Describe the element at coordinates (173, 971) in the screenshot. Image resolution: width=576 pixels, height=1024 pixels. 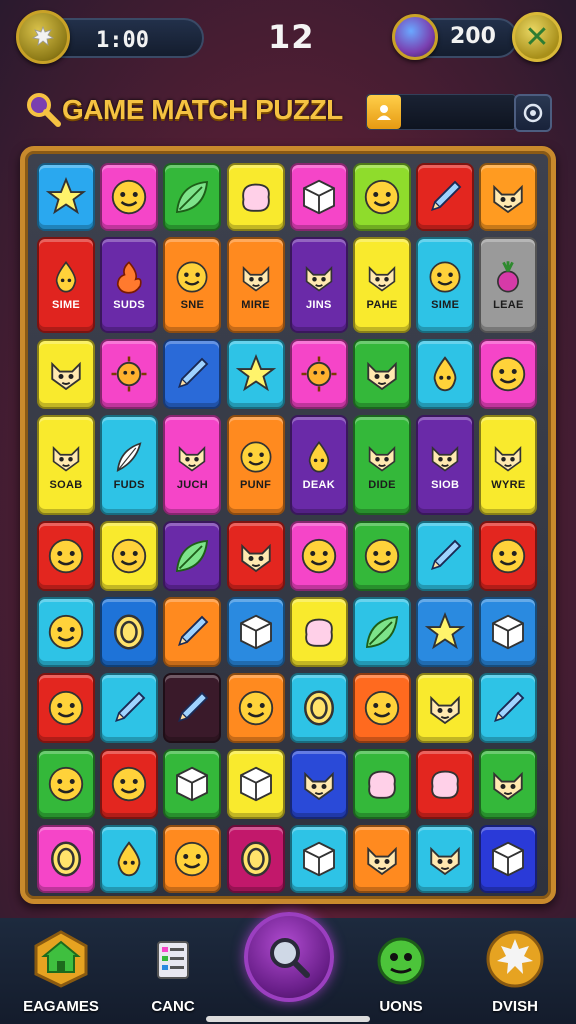
I see `nav-item-list: CANC` at that location.